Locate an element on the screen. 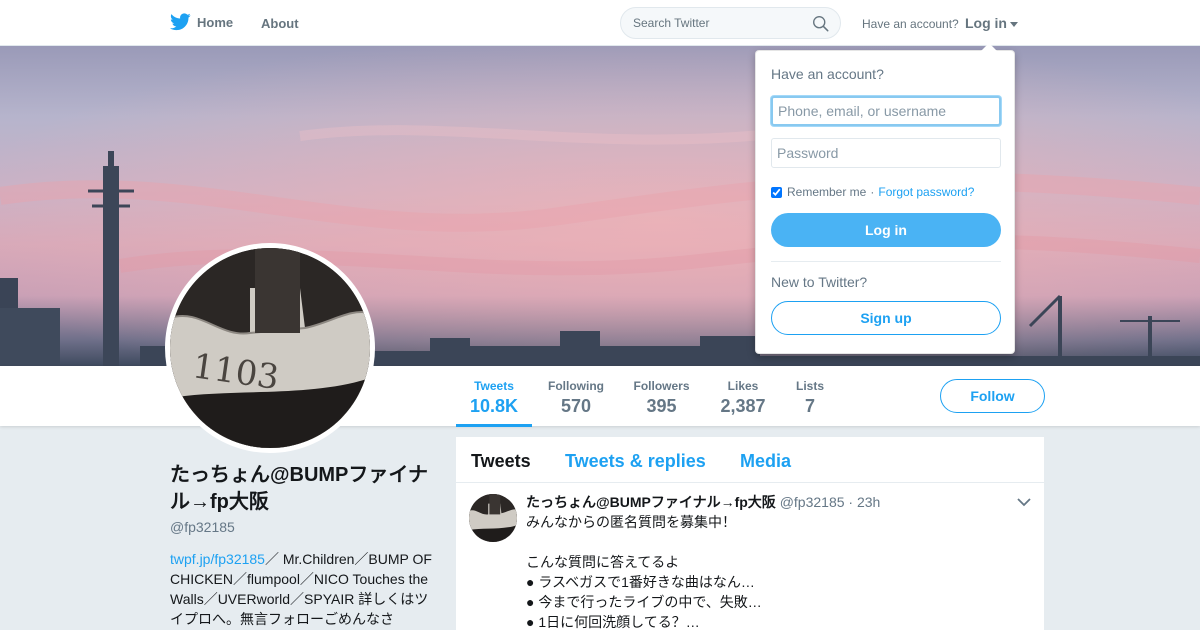  nav-about-link: About is located at coordinates (280, 23).